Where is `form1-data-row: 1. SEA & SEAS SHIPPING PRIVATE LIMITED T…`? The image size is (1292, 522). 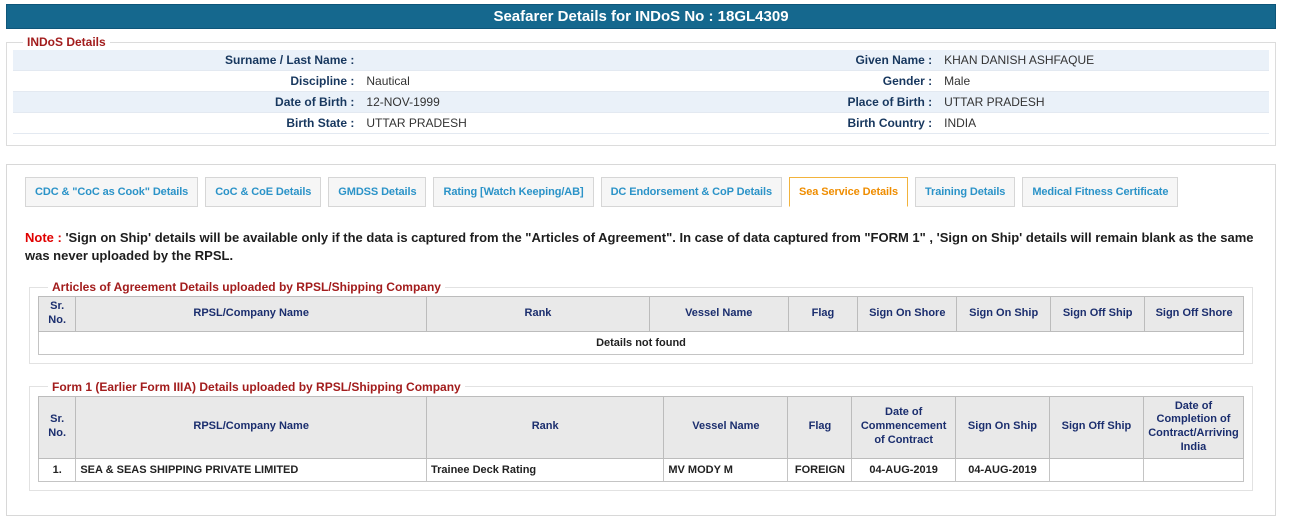
form1-data-row: 1. SEA & SEAS SHIPPING PRIVATE LIMITED T… is located at coordinates (641, 469).